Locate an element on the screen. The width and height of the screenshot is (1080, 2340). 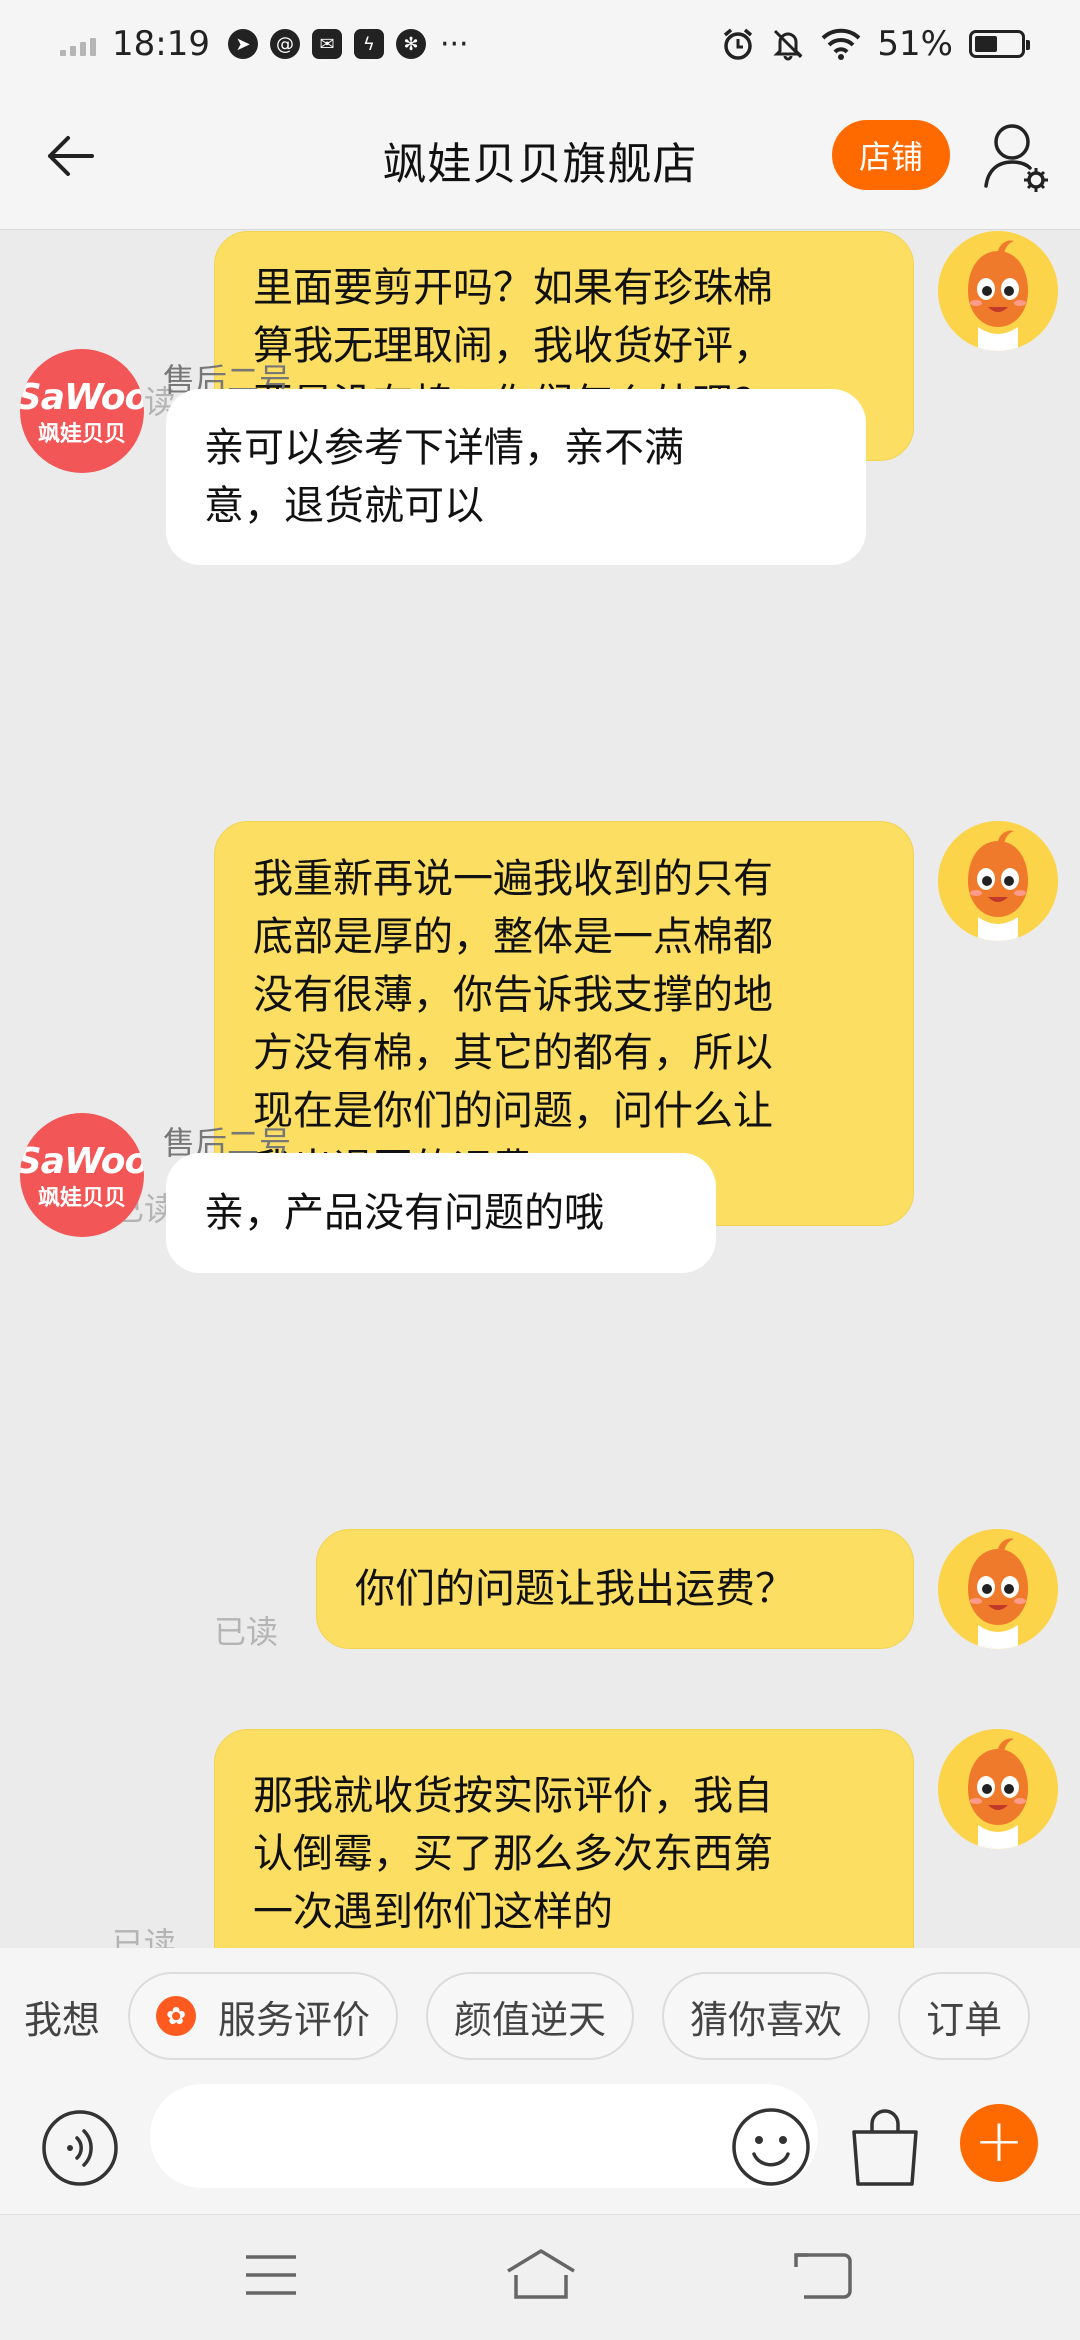
more-notifications: ··· is located at coordinates (454, 44).